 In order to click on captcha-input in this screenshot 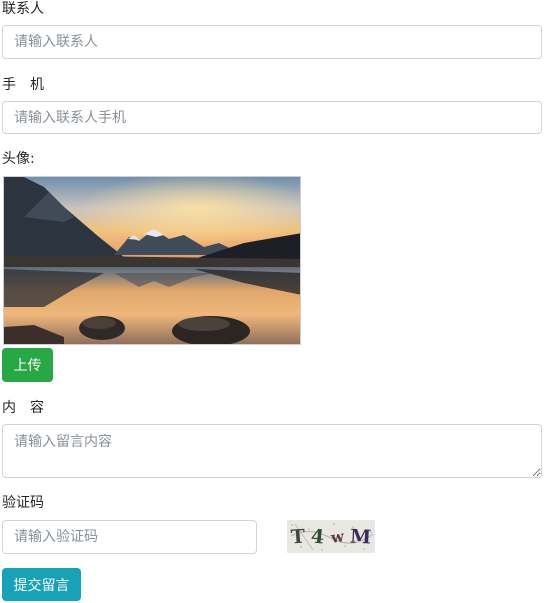, I will do `click(129, 537)`.